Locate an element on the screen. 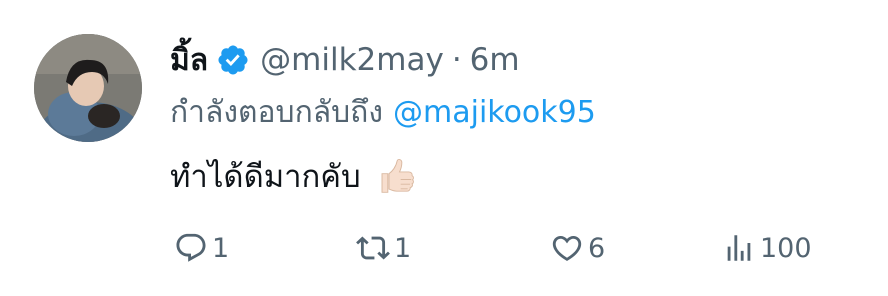 The image size is (888, 296). reply-count: 1 is located at coordinates (221, 248).